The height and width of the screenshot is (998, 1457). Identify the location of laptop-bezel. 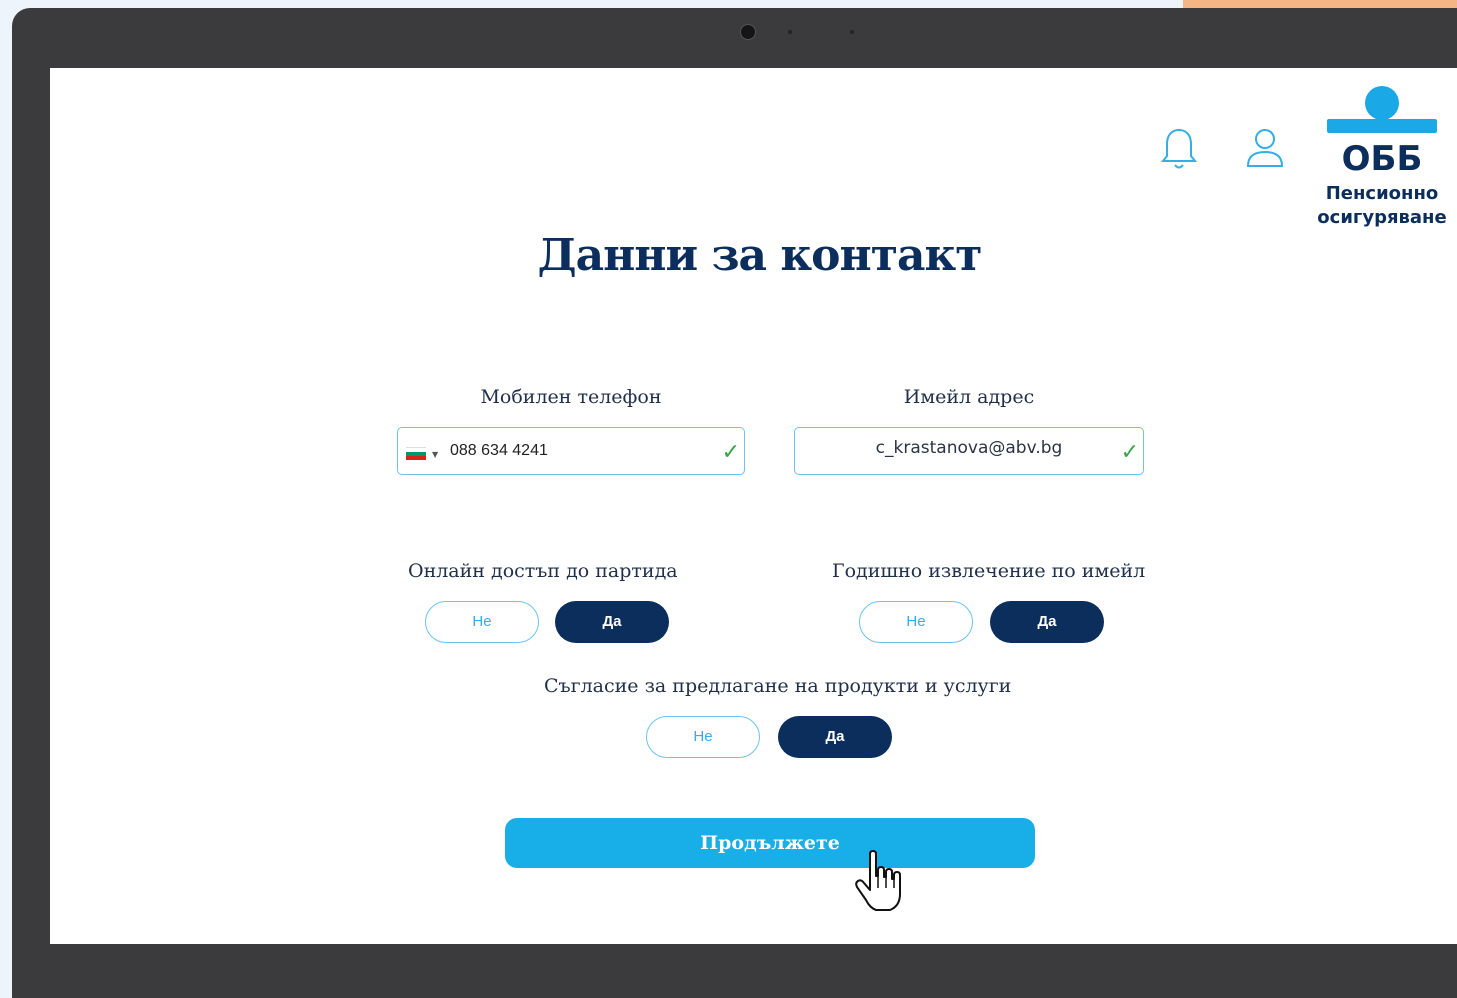
(734, 34).